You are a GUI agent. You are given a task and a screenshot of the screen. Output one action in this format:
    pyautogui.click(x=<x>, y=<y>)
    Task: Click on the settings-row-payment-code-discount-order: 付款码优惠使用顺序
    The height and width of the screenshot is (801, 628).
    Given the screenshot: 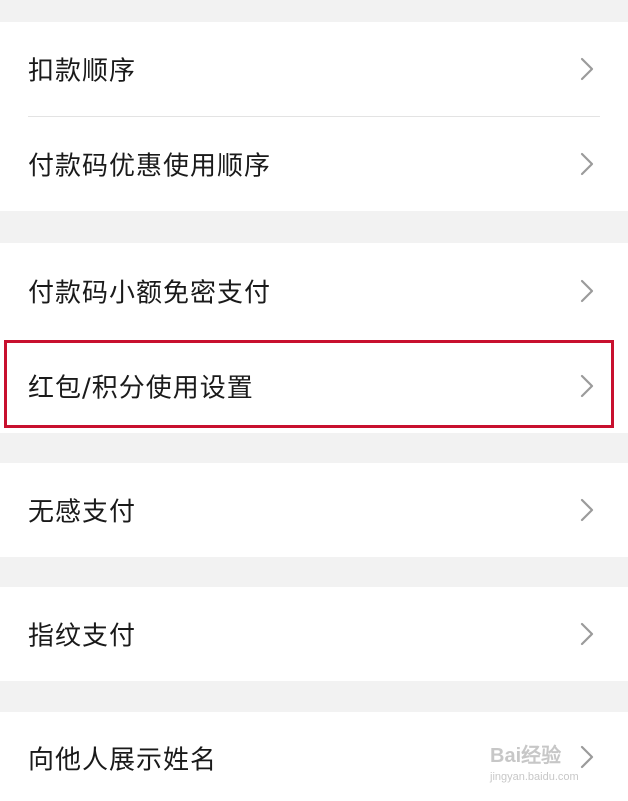 What is the action you would take?
    pyautogui.click(x=314, y=164)
    